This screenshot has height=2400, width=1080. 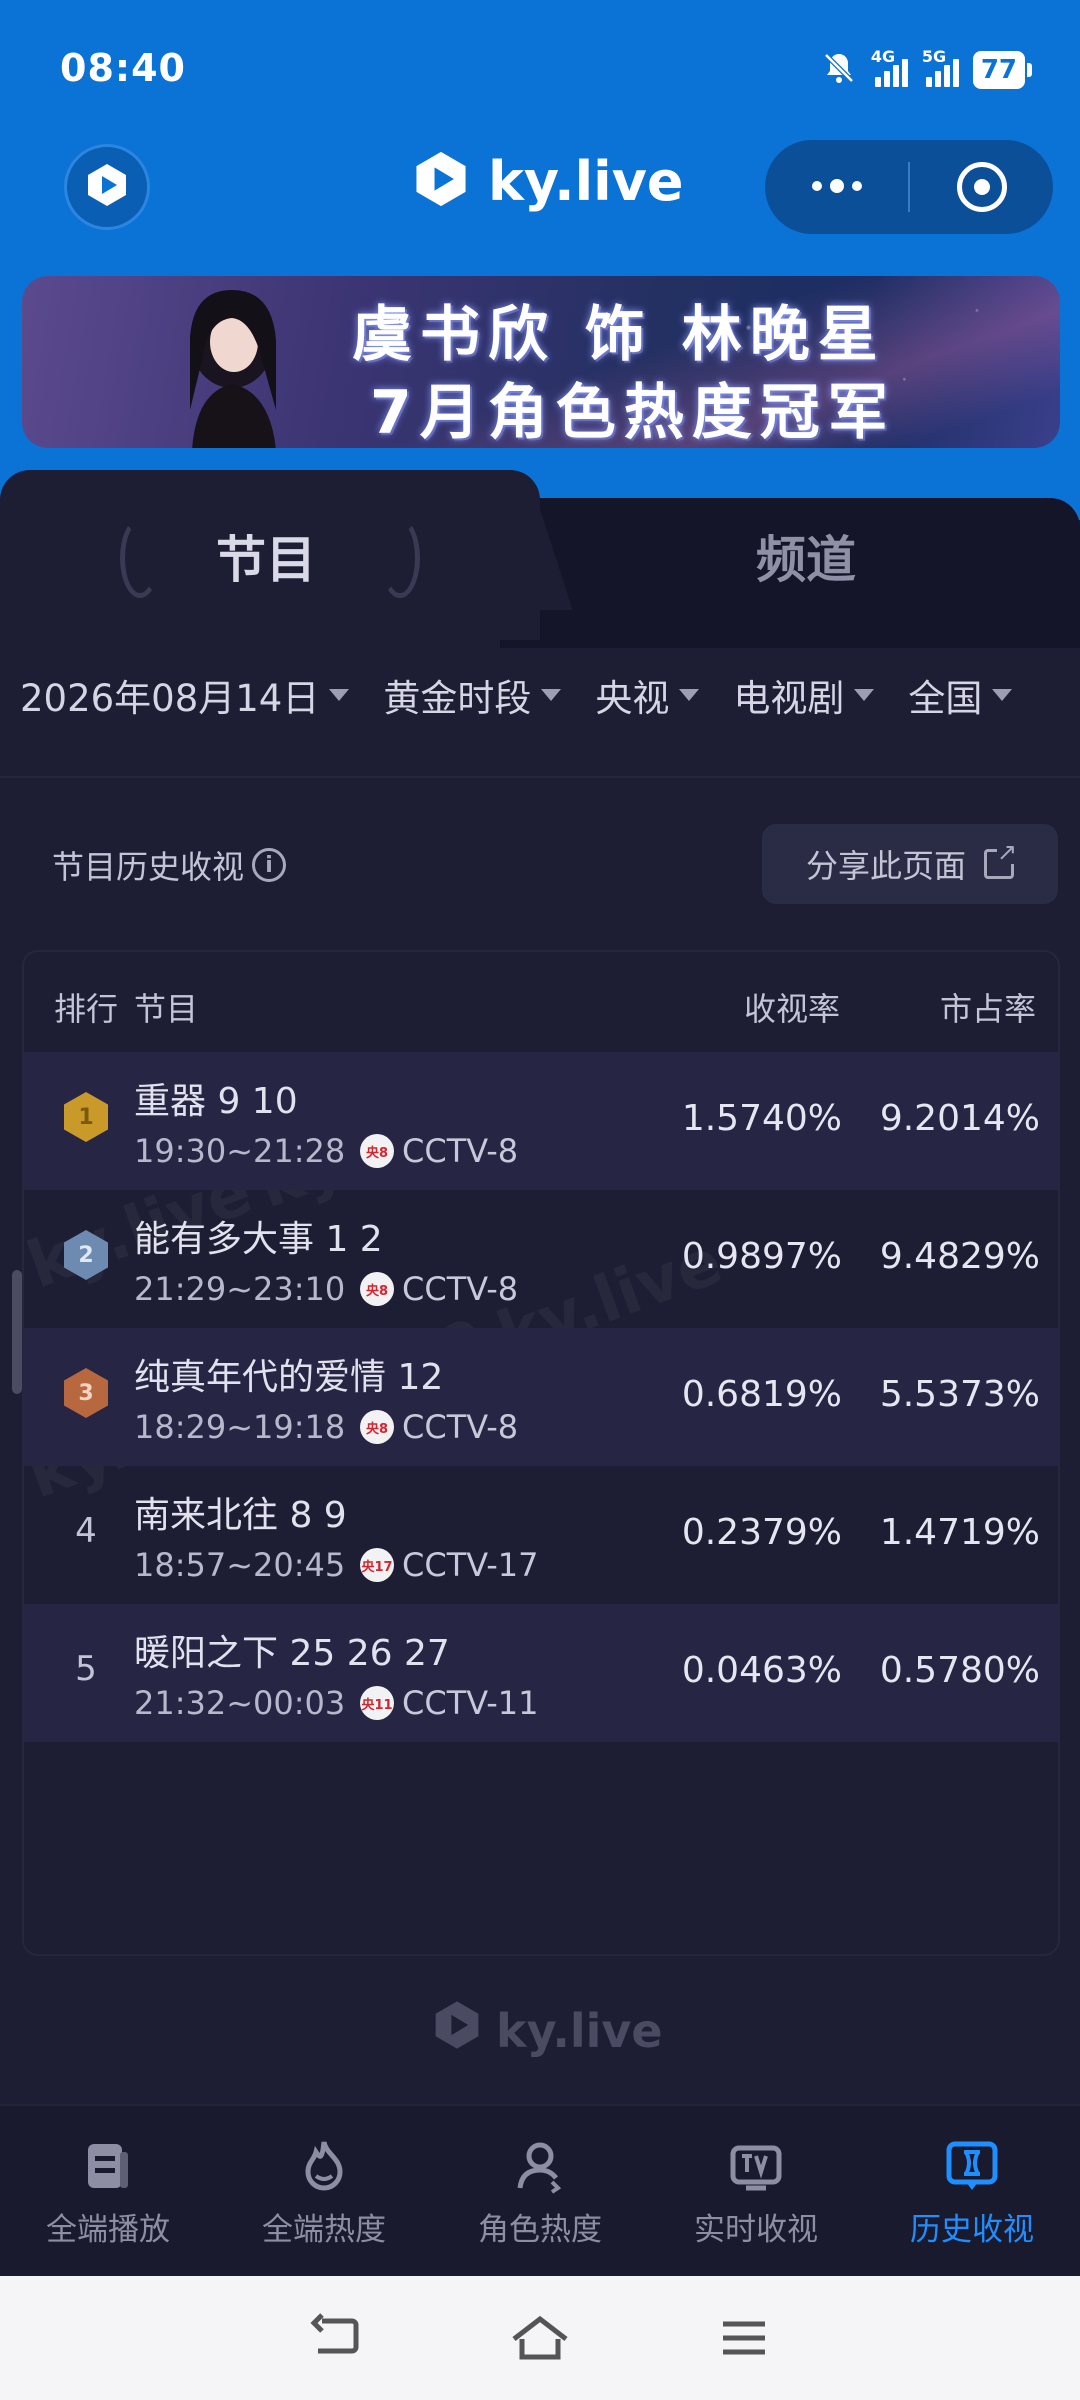 I want to click on table-header: 排行 节目 收视率 市占率, so click(x=541, y=1002).